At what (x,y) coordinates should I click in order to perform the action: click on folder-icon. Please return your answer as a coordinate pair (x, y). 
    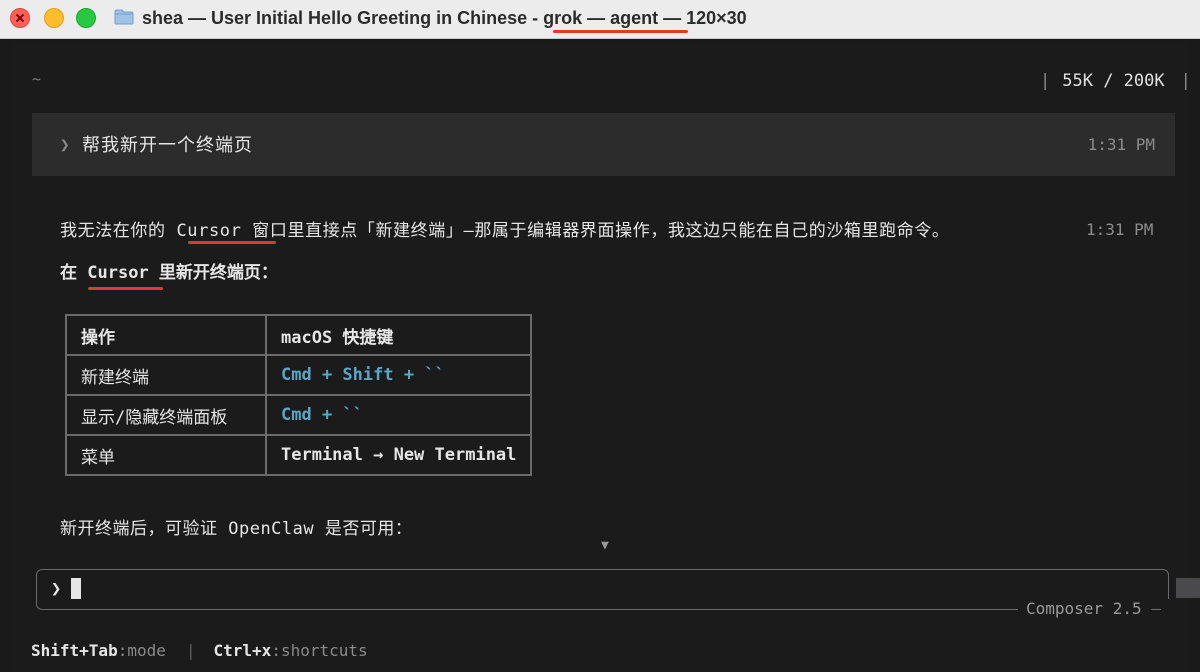
    Looking at the image, I should click on (124, 17).